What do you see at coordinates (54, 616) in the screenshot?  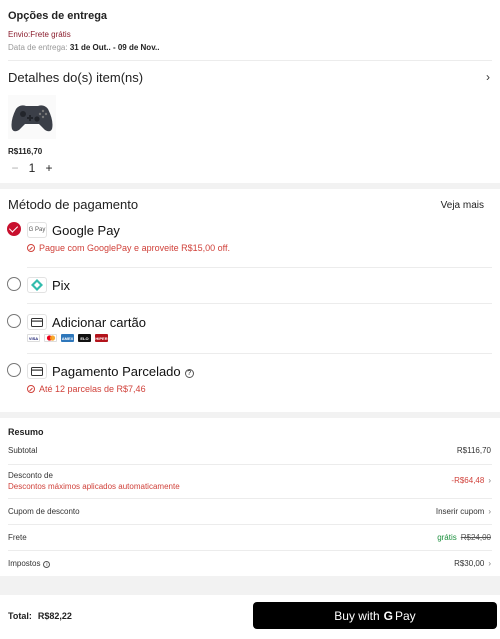 I see `total-value: R$82,22` at bounding box center [54, 616].